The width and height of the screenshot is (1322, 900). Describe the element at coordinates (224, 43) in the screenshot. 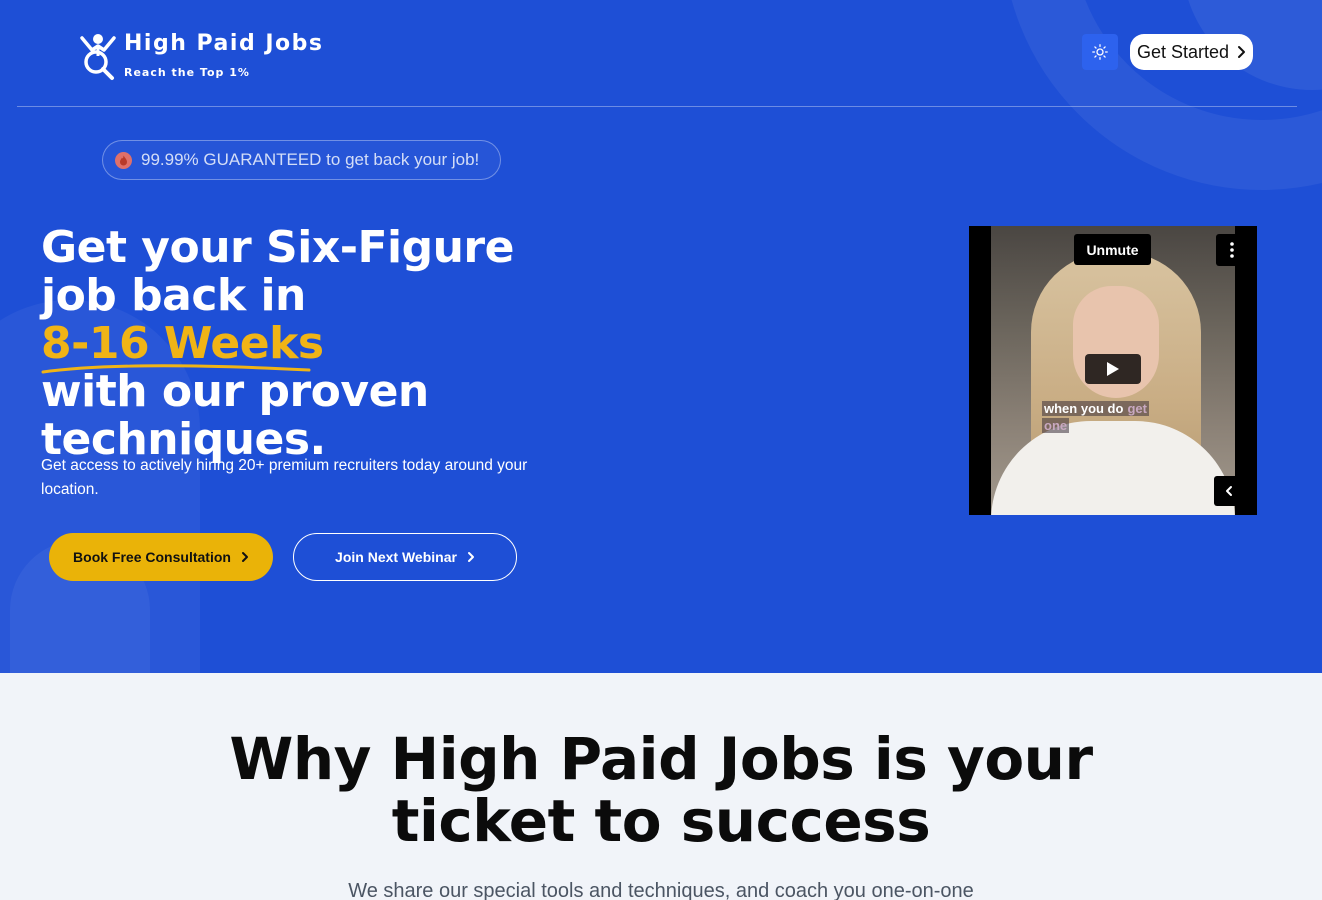

I see `brand-name: High Paid Jobs` at that location.